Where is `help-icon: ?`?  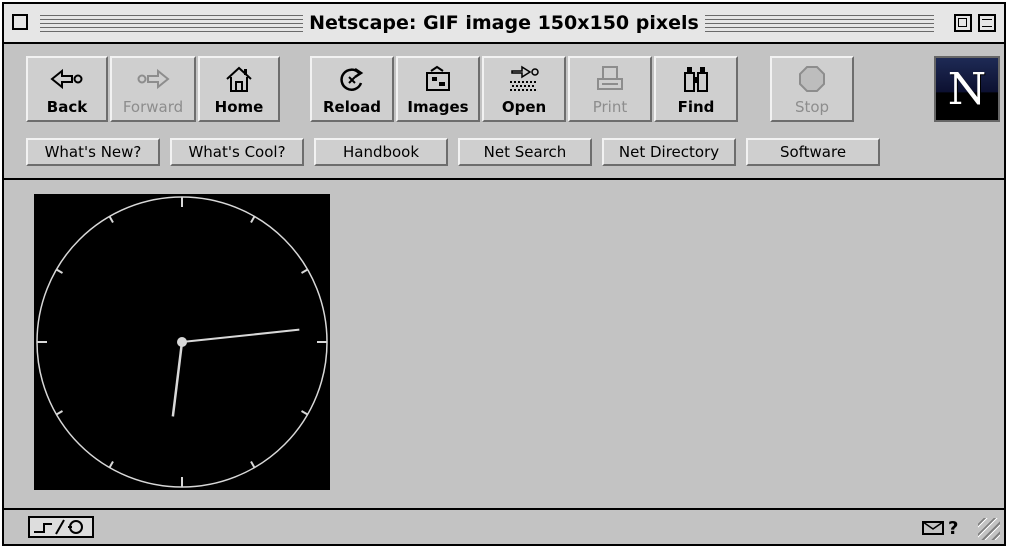 help-icon: ? is located at coordinates (953, 528).